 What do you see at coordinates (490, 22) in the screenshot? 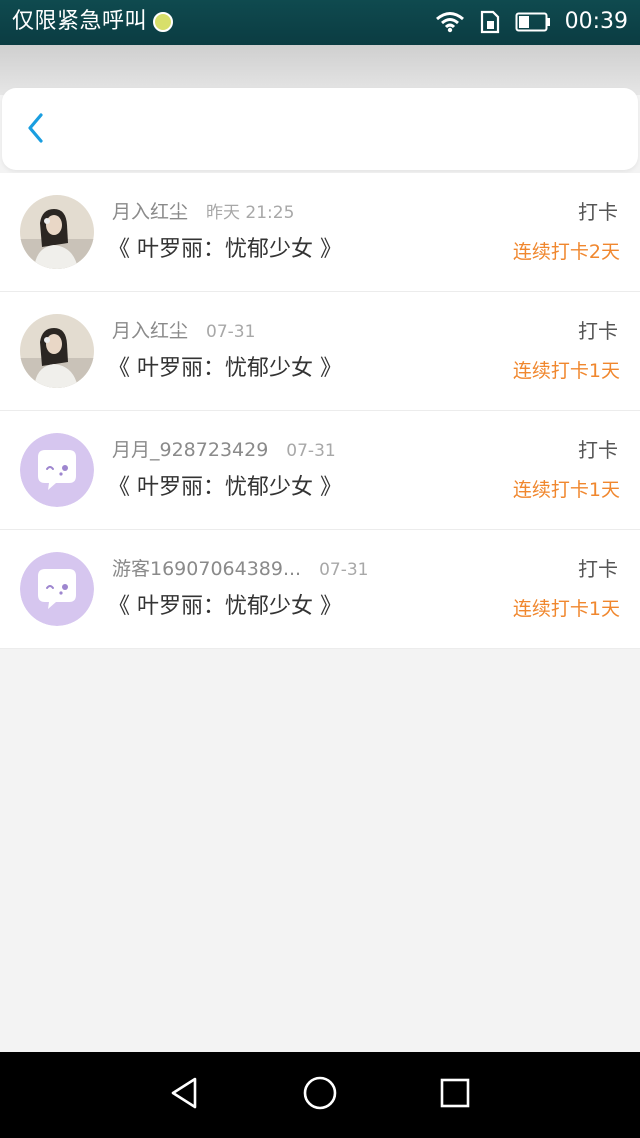
I see `sim-card-icon` at bounding box center [490, 22].